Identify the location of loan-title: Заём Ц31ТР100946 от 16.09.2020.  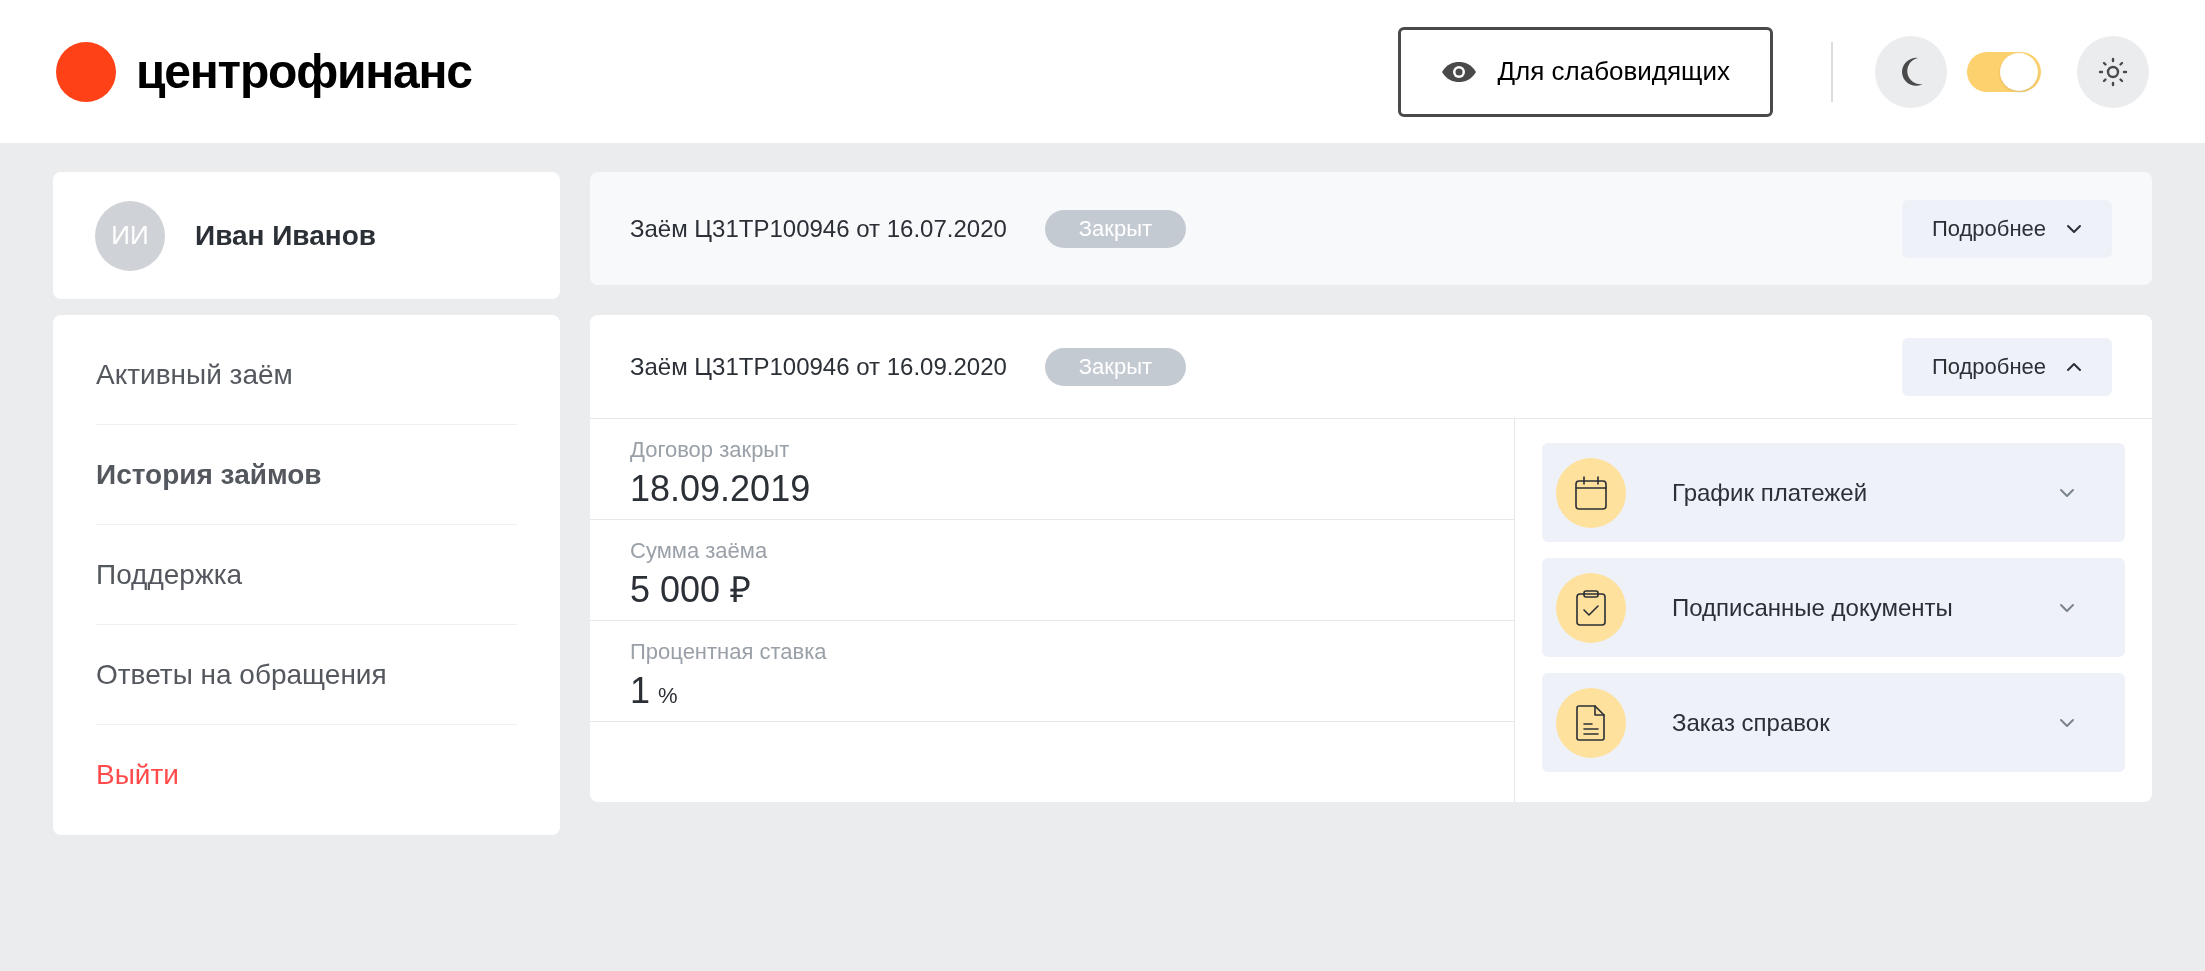
(818, 366).